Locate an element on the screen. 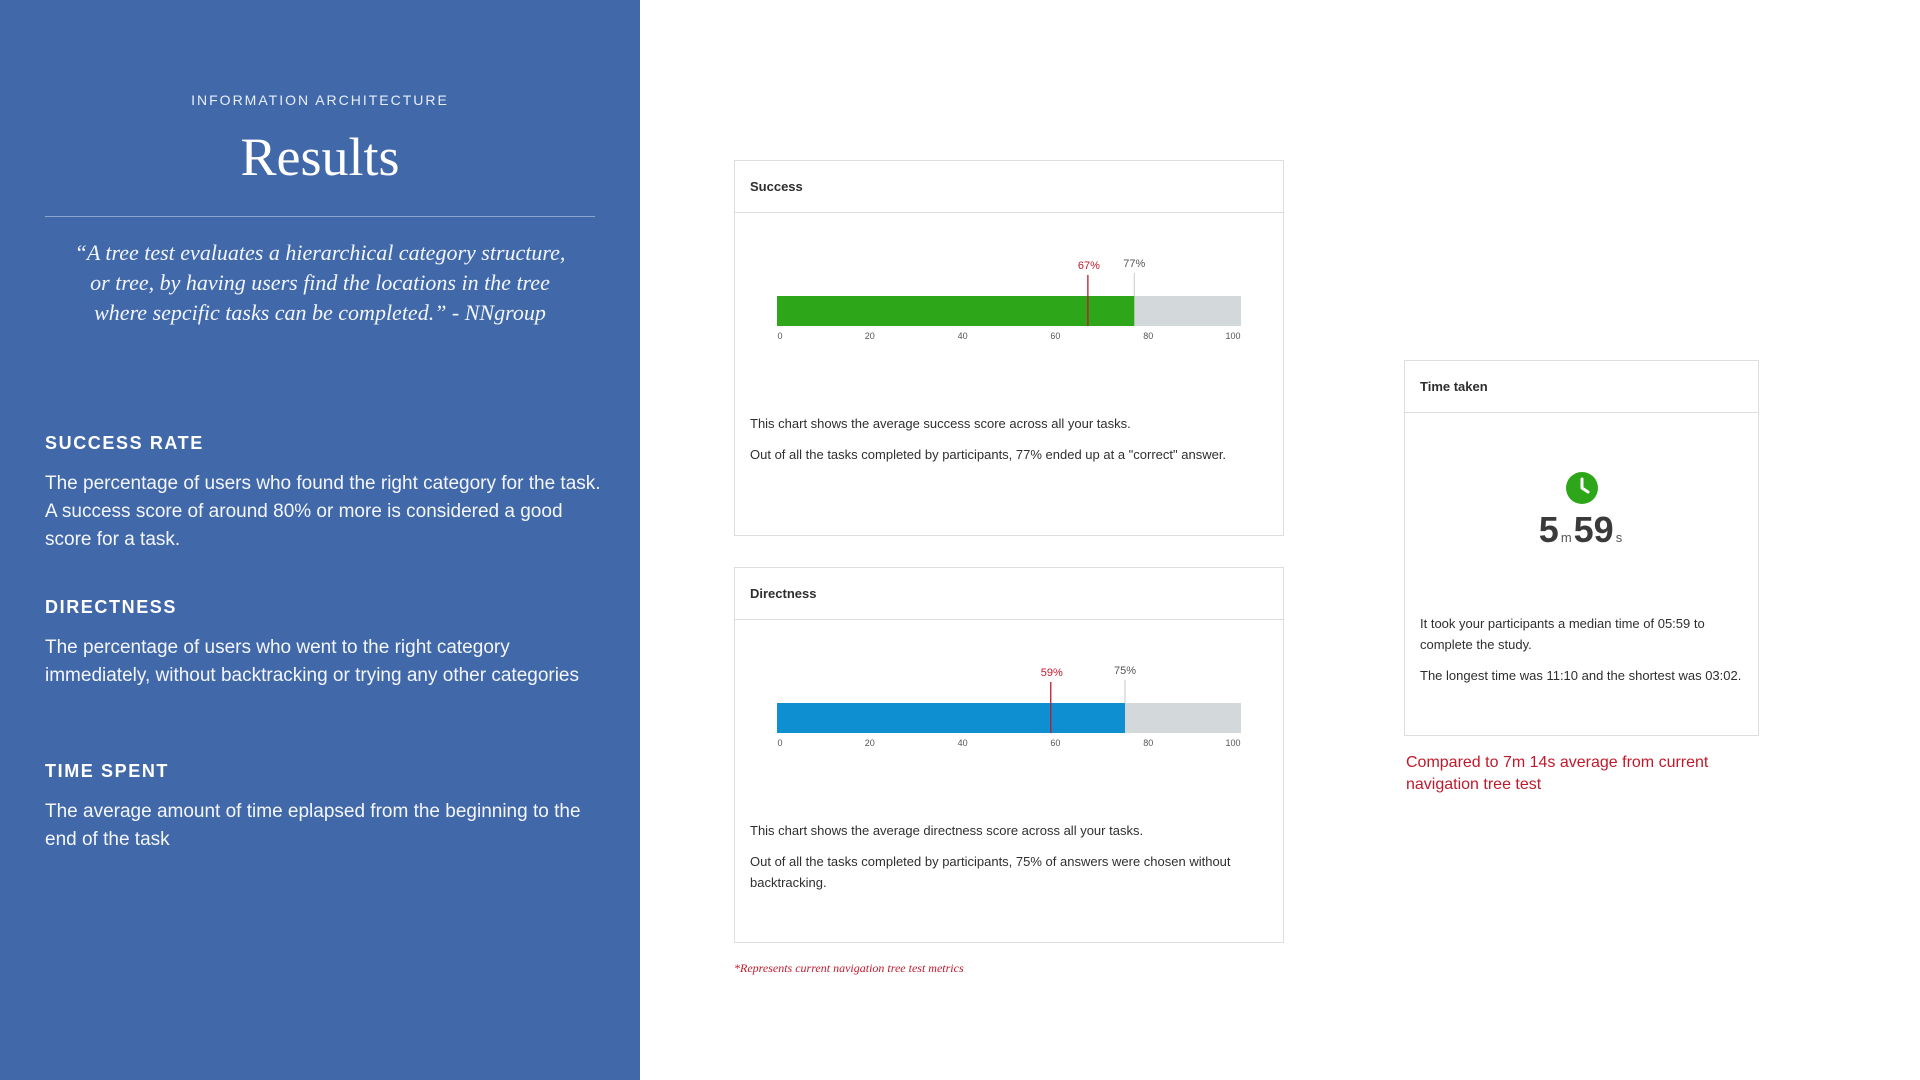  directness-heading: DIRECTNESS is located at coordinates (111, 607).